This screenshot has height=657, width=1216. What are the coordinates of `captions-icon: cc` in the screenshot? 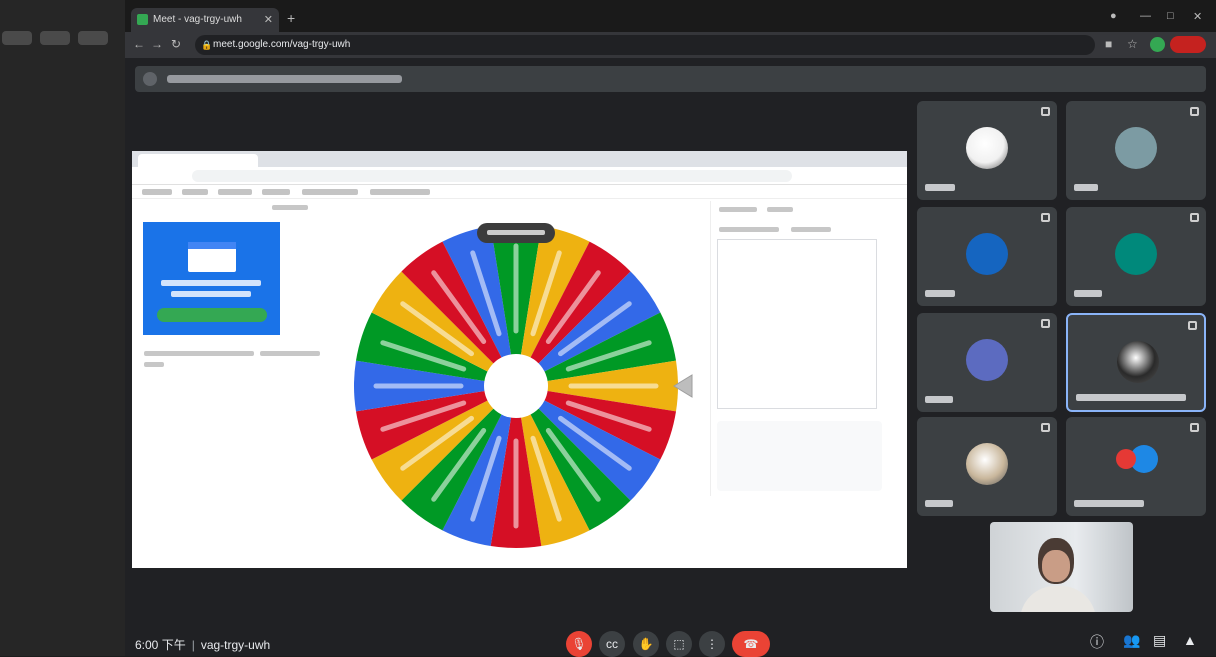 It's located at (612, 644).